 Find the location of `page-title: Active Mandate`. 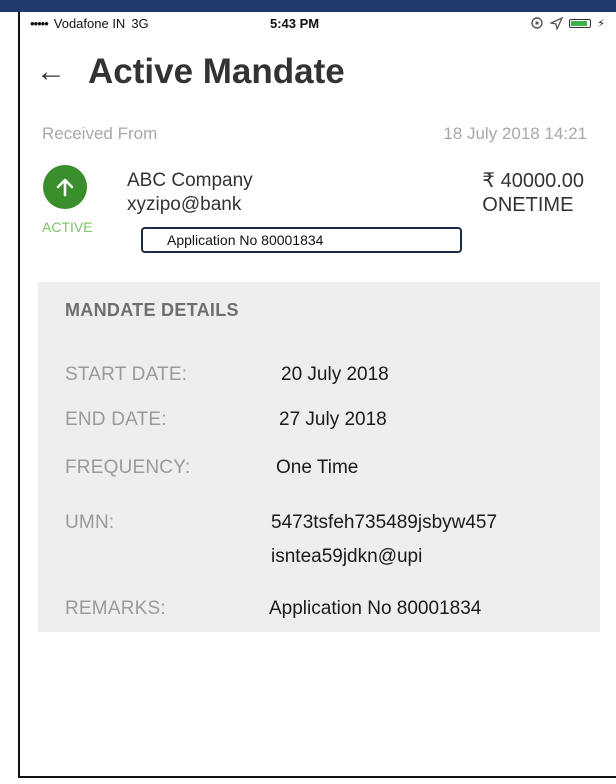

page-title: Active Mandate is located at coordinates (216, 71).